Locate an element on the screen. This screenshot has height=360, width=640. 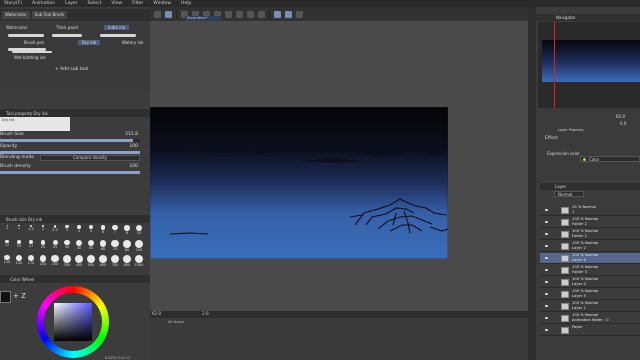
new-icon is located at coordinates (157, 14).